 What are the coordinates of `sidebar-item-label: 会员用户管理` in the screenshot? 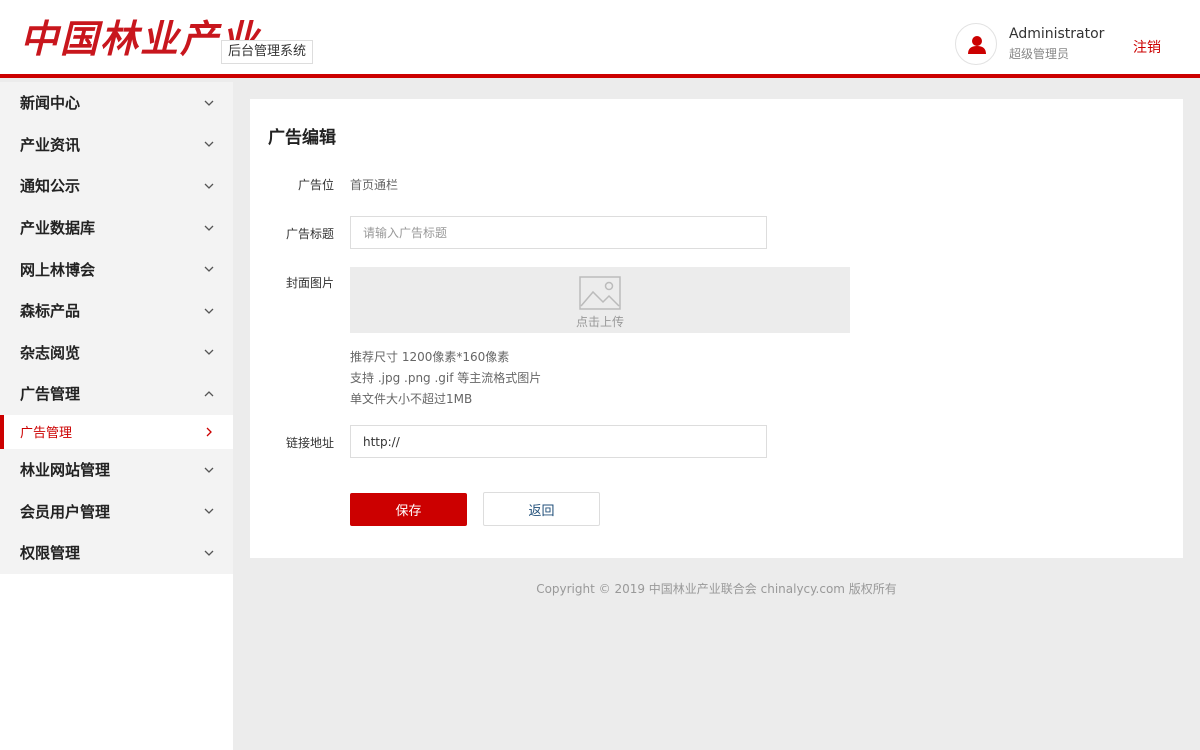 It's located at (65, 511).